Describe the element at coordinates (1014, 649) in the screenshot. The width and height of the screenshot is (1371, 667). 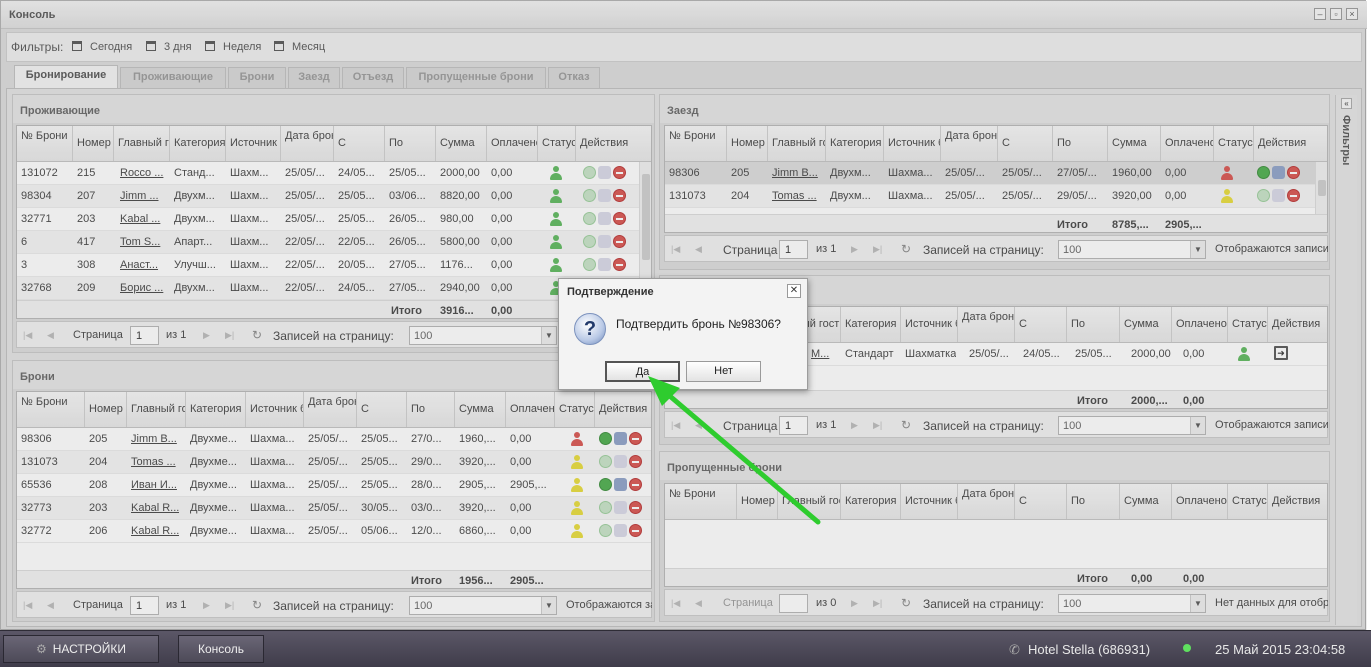
I see `phone-icon: ✆` at that location.